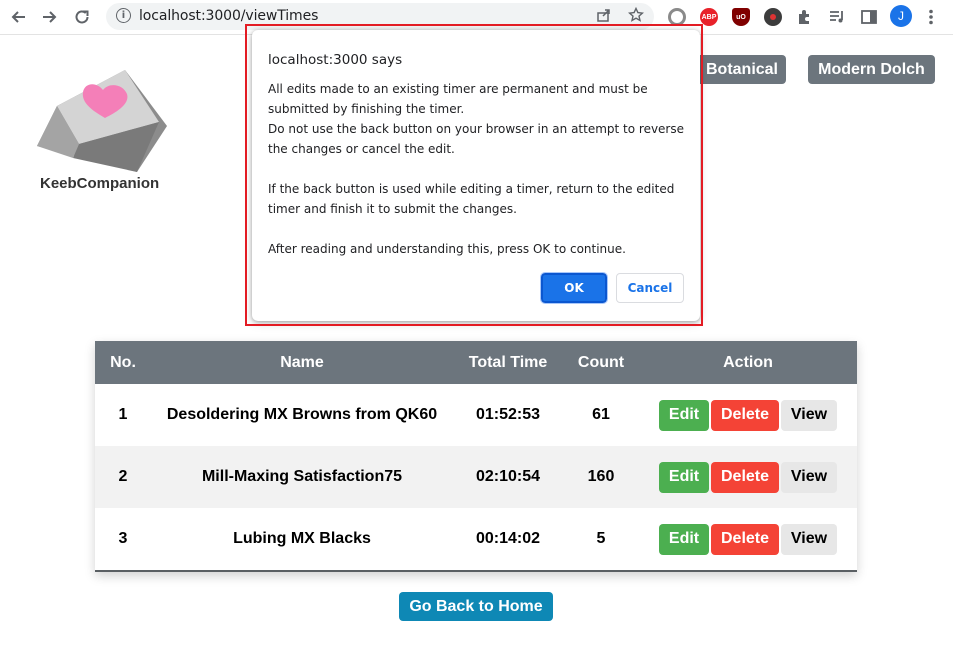 The image size is (953, 647). Describe the element at coordinates (931, 19) in the screenshot. I see `menu-kebab-icon` at that location.